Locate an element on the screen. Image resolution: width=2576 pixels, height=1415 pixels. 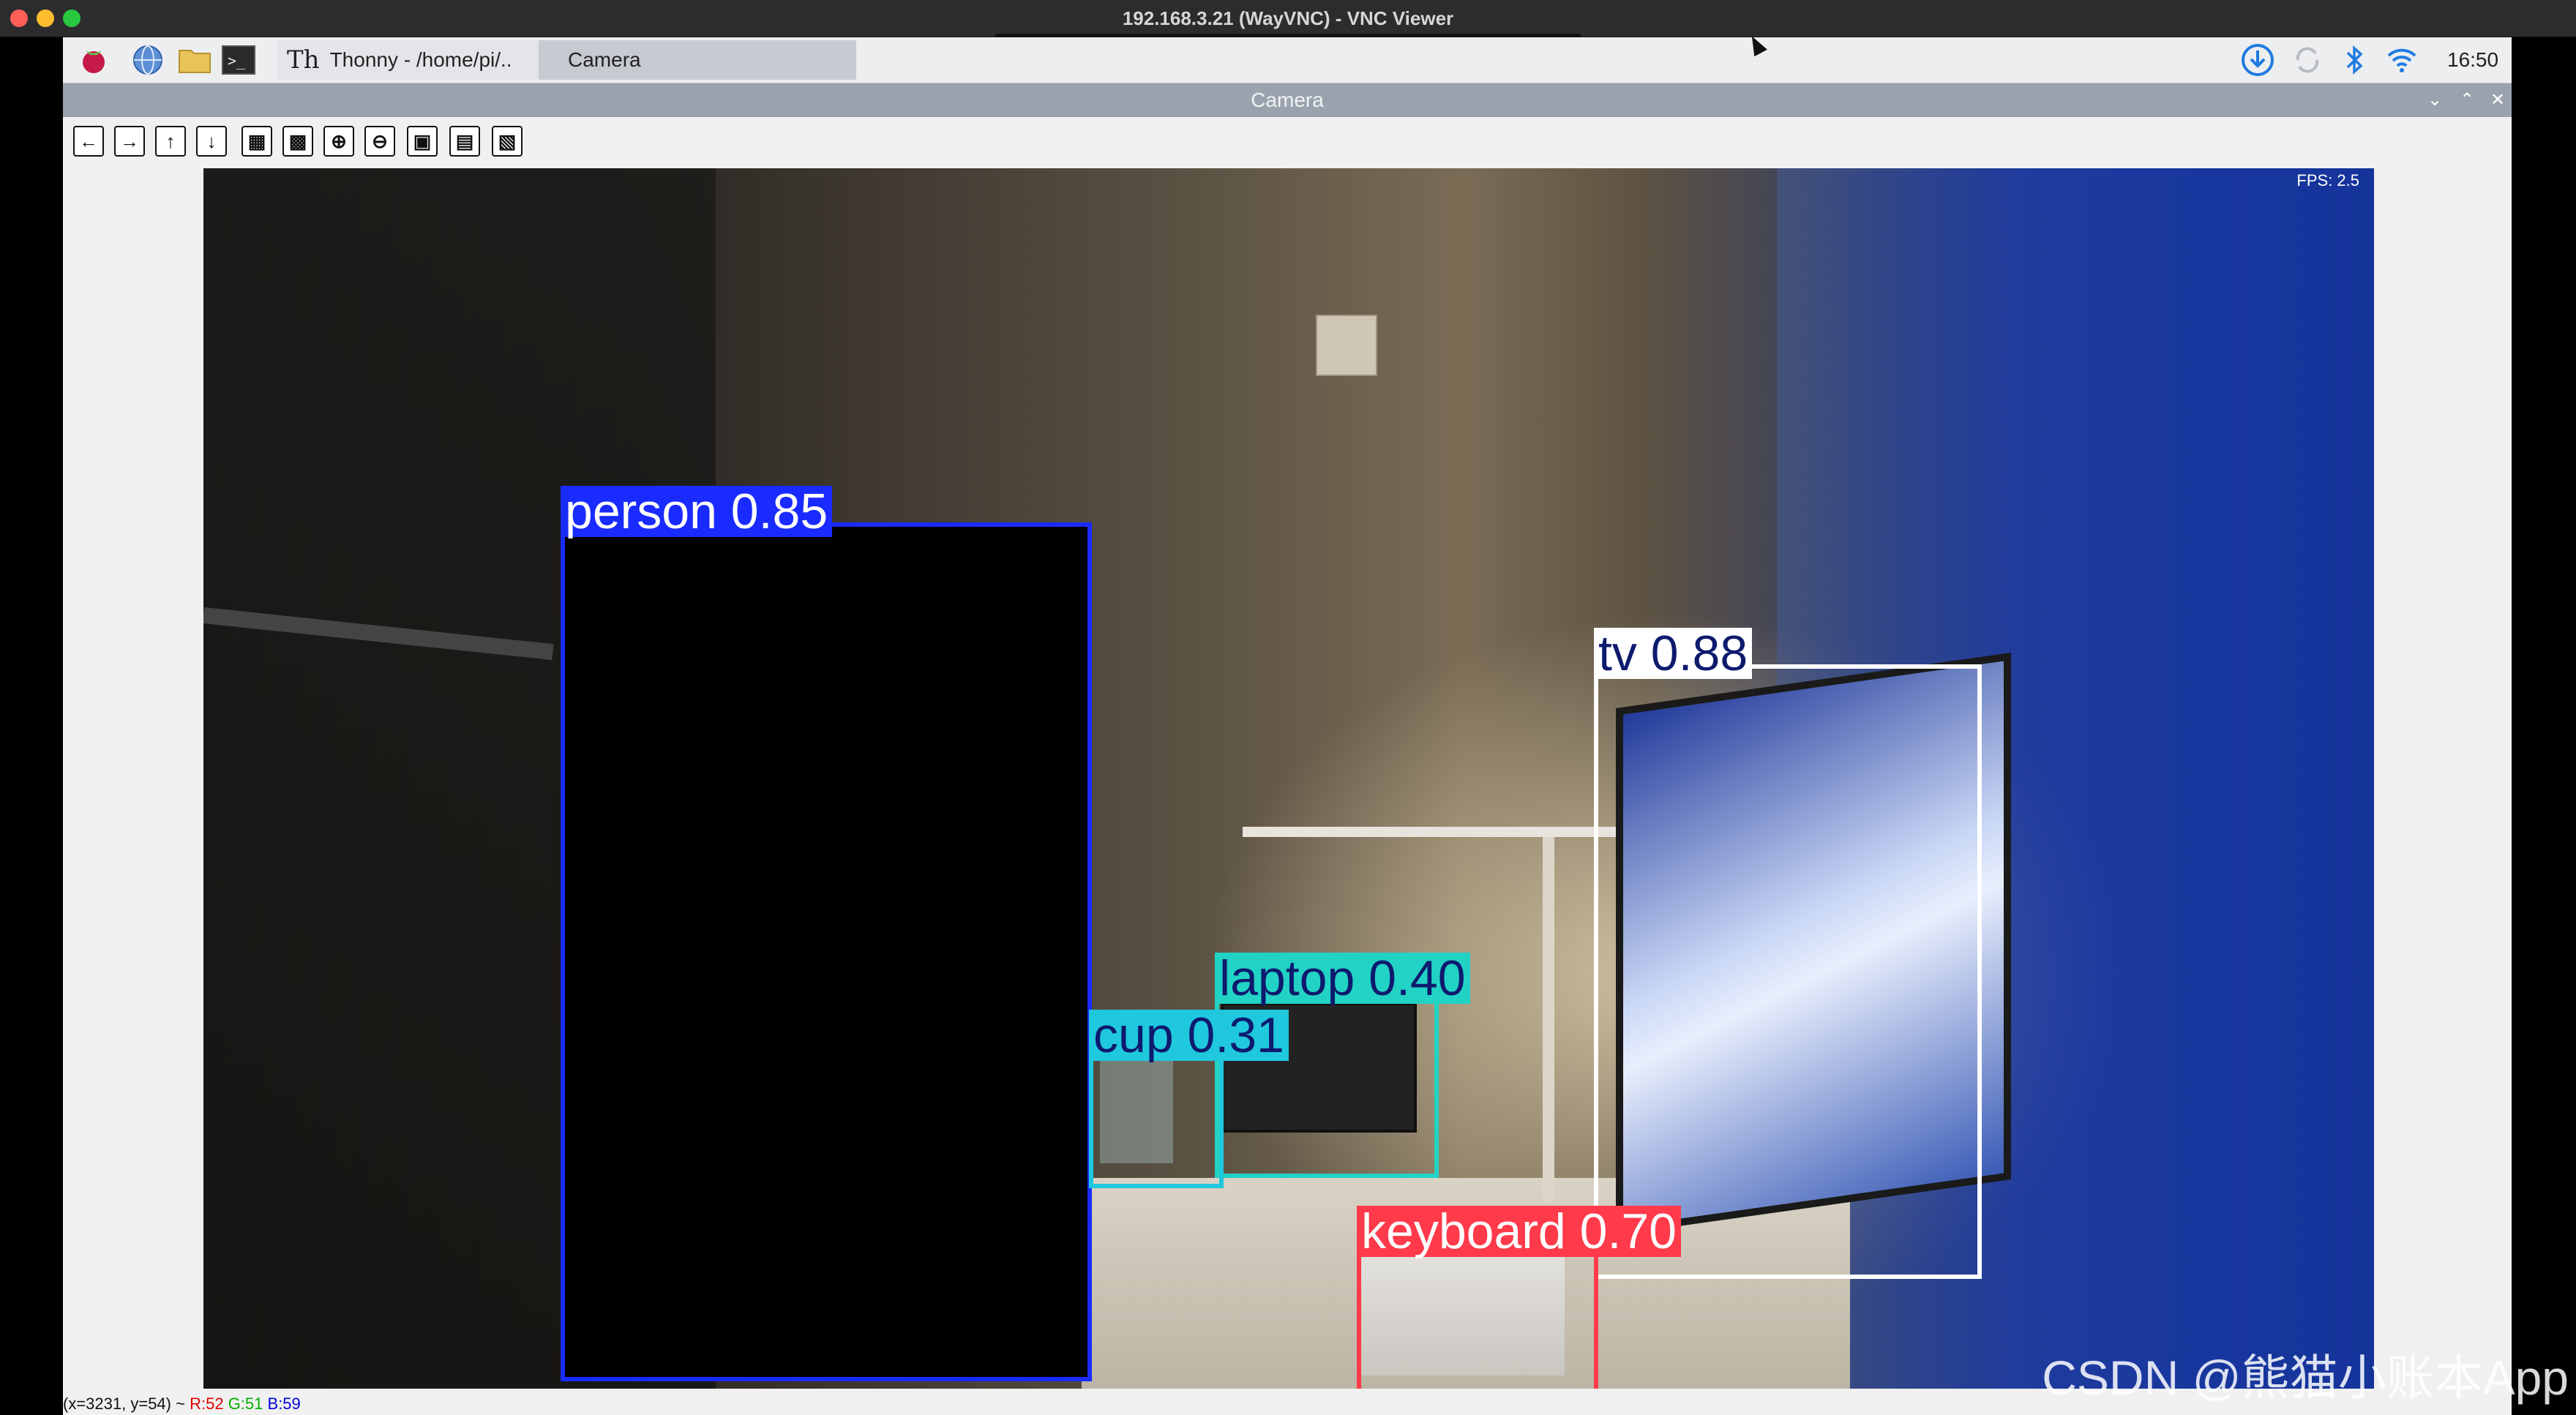
thonny-icon: Th is located at coordinates (303, 60).